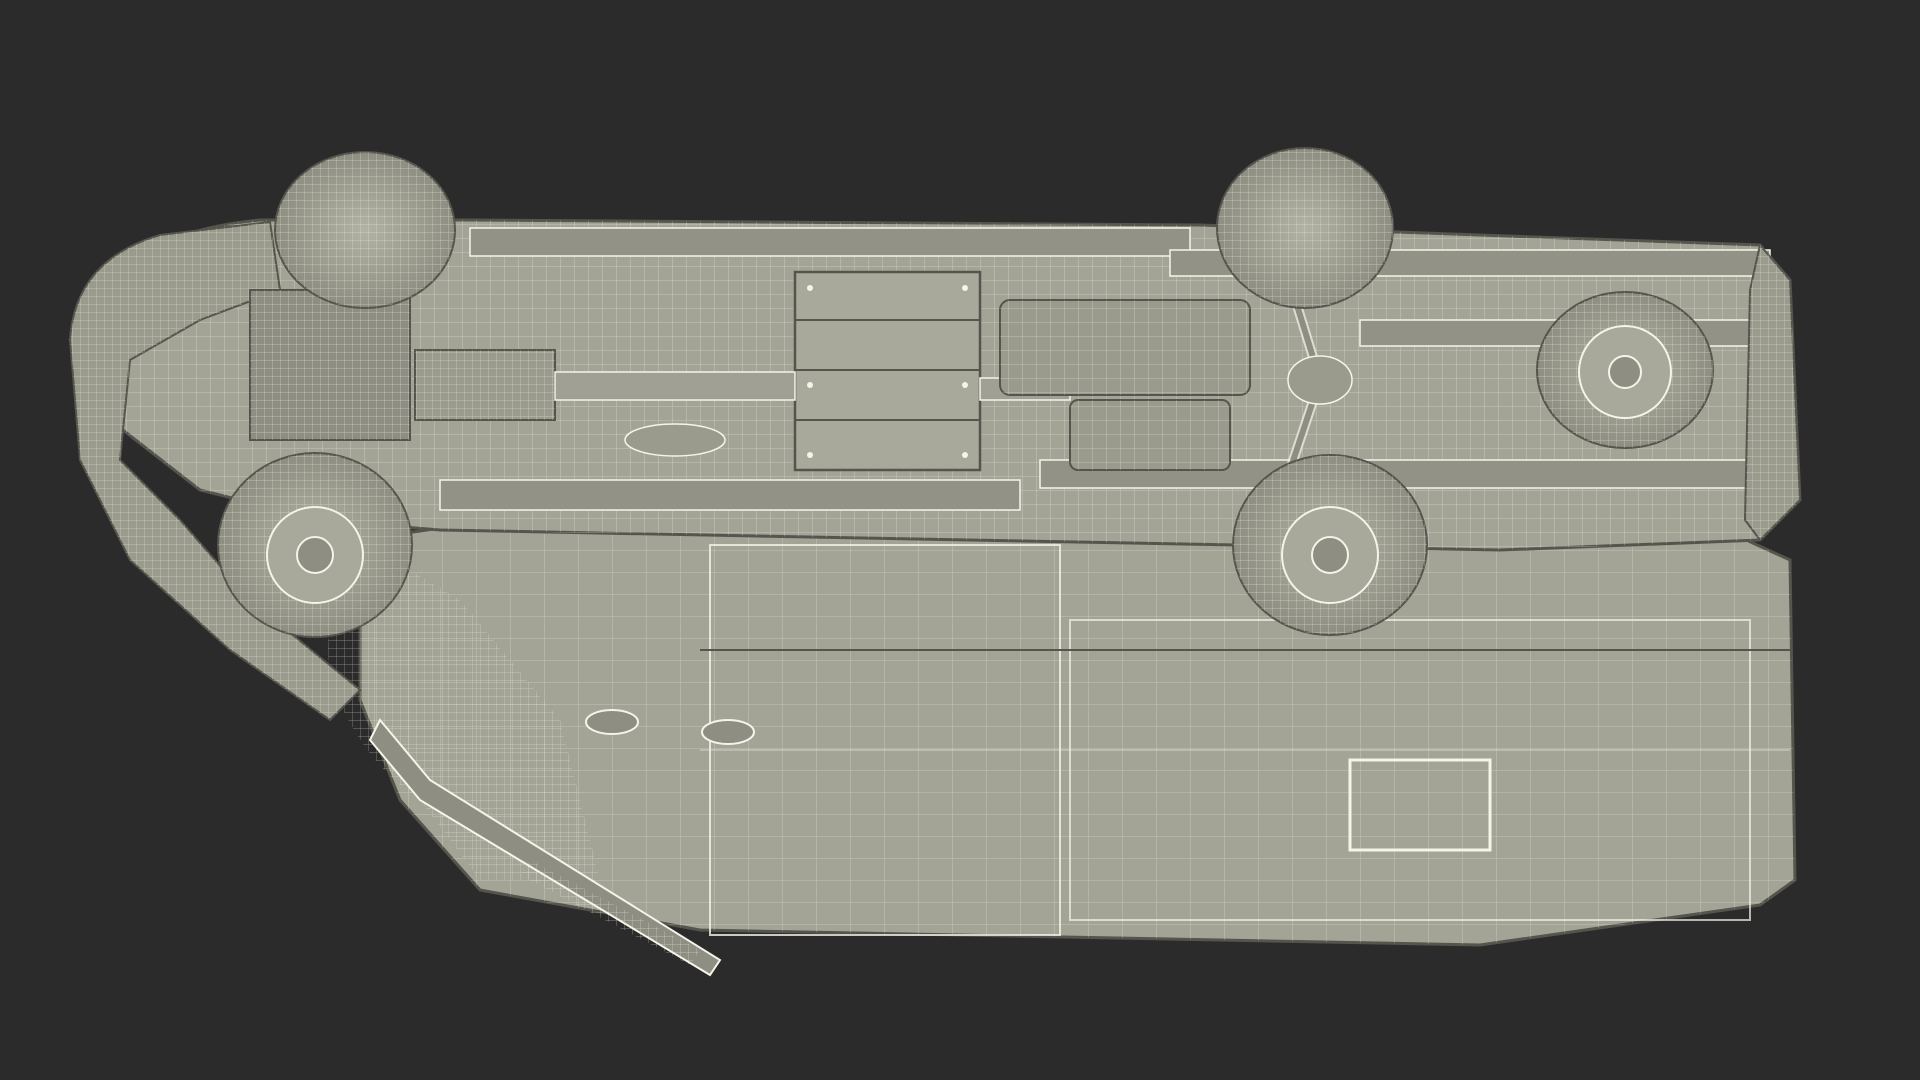 This screenshot has width=1920, height=1080. I want to click on floor-plate, so click(887, 371).